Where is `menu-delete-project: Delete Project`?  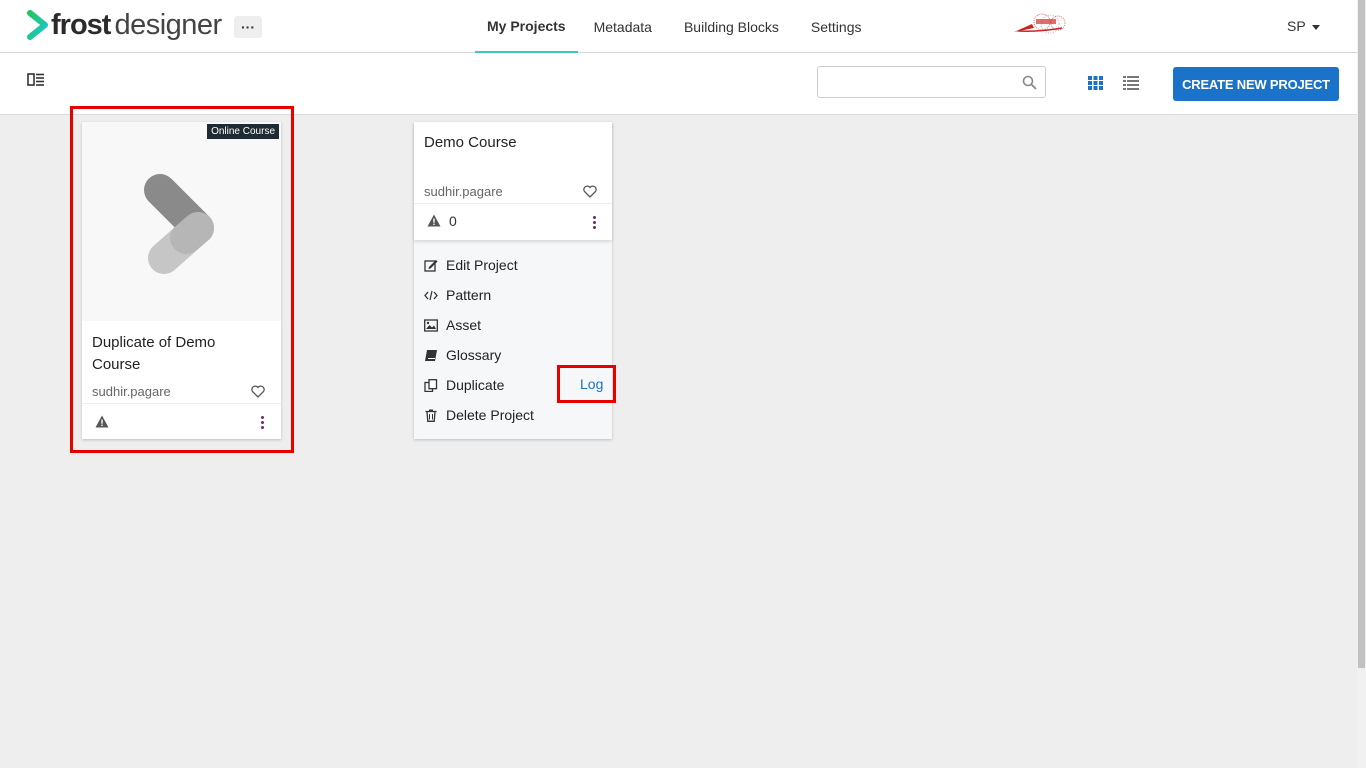 menu-delete-project: Delete Project is located at coordinates (479, 415).